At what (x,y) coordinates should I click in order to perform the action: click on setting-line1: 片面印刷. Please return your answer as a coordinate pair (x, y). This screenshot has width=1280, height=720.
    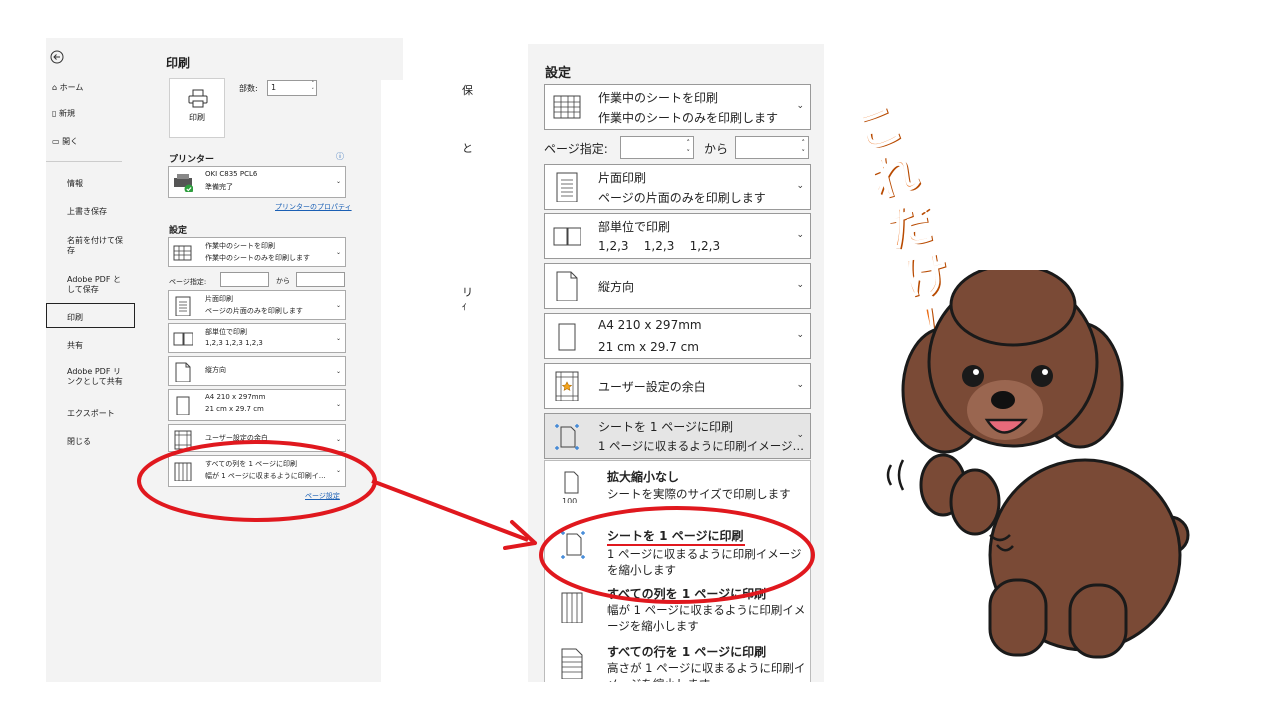
    Looking at the image, I should click on (219, 299).